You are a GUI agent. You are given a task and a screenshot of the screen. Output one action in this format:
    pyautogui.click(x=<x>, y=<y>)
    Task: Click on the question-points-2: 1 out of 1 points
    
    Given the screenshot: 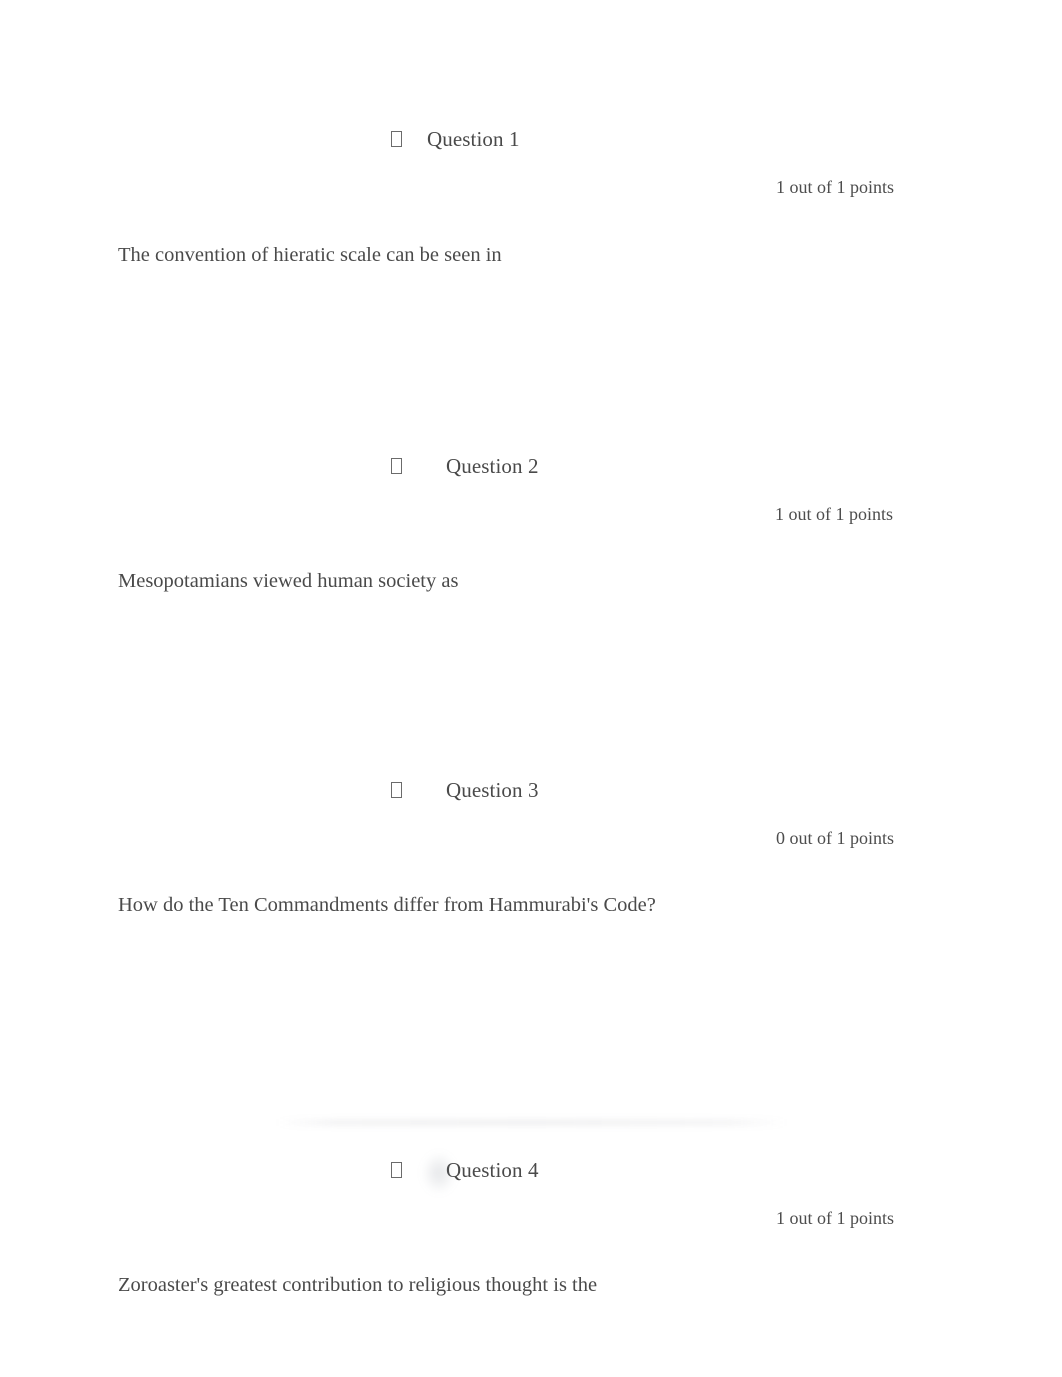 What is the action you would take?
    pyautogui.click(x=833, y=514)
    